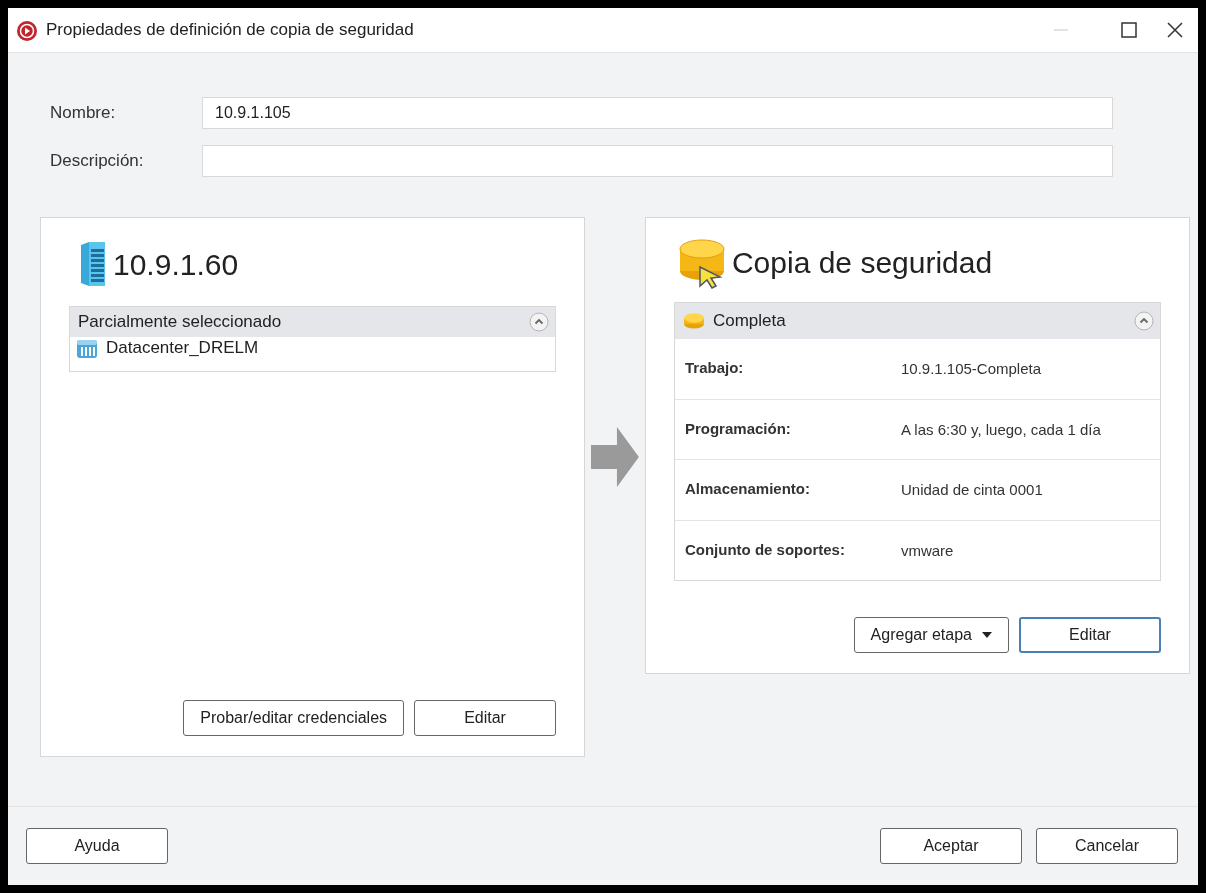 This screenshot has width=1206, height=893. Describe the element at coordinates (294, 718) in the screenshot. I see `dialog-button: Probar/editar credenciales` at that location.